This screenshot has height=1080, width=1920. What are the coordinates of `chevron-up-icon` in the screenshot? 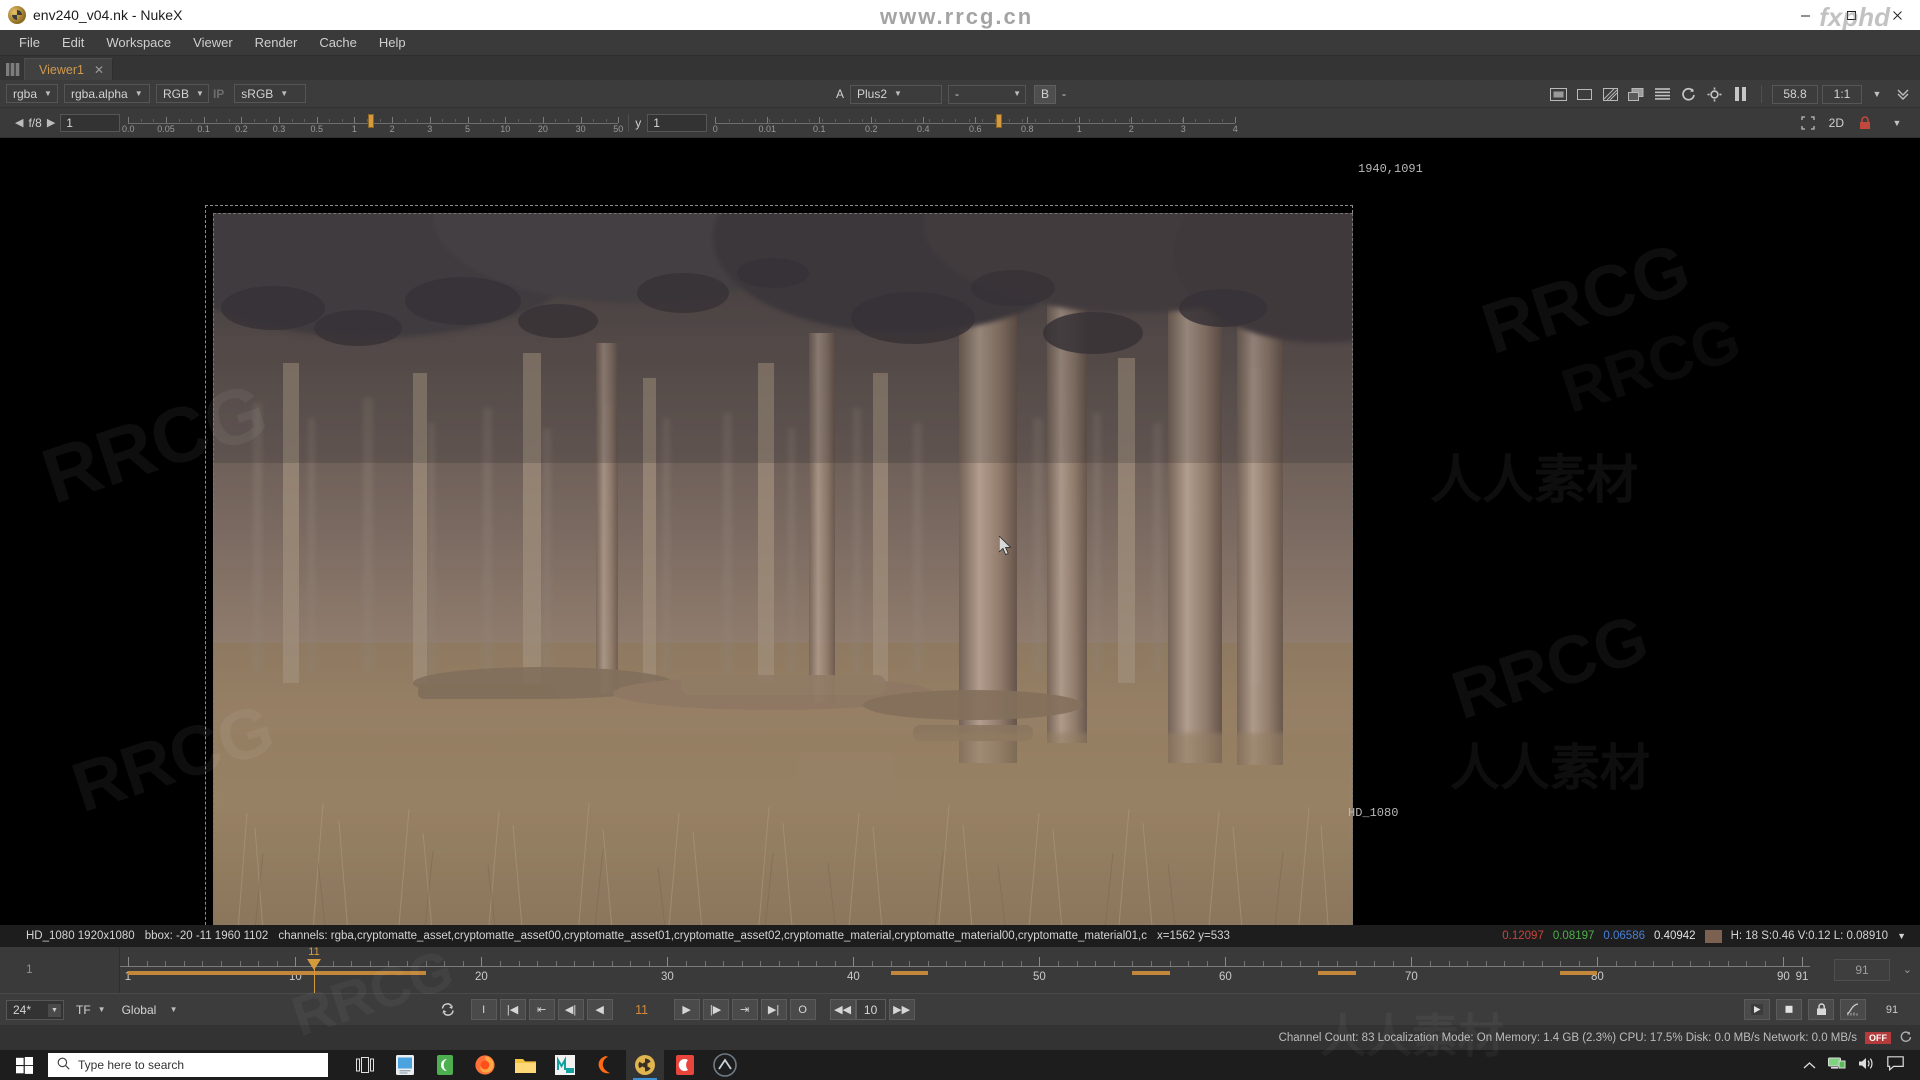 It's located at (1809, 1065).